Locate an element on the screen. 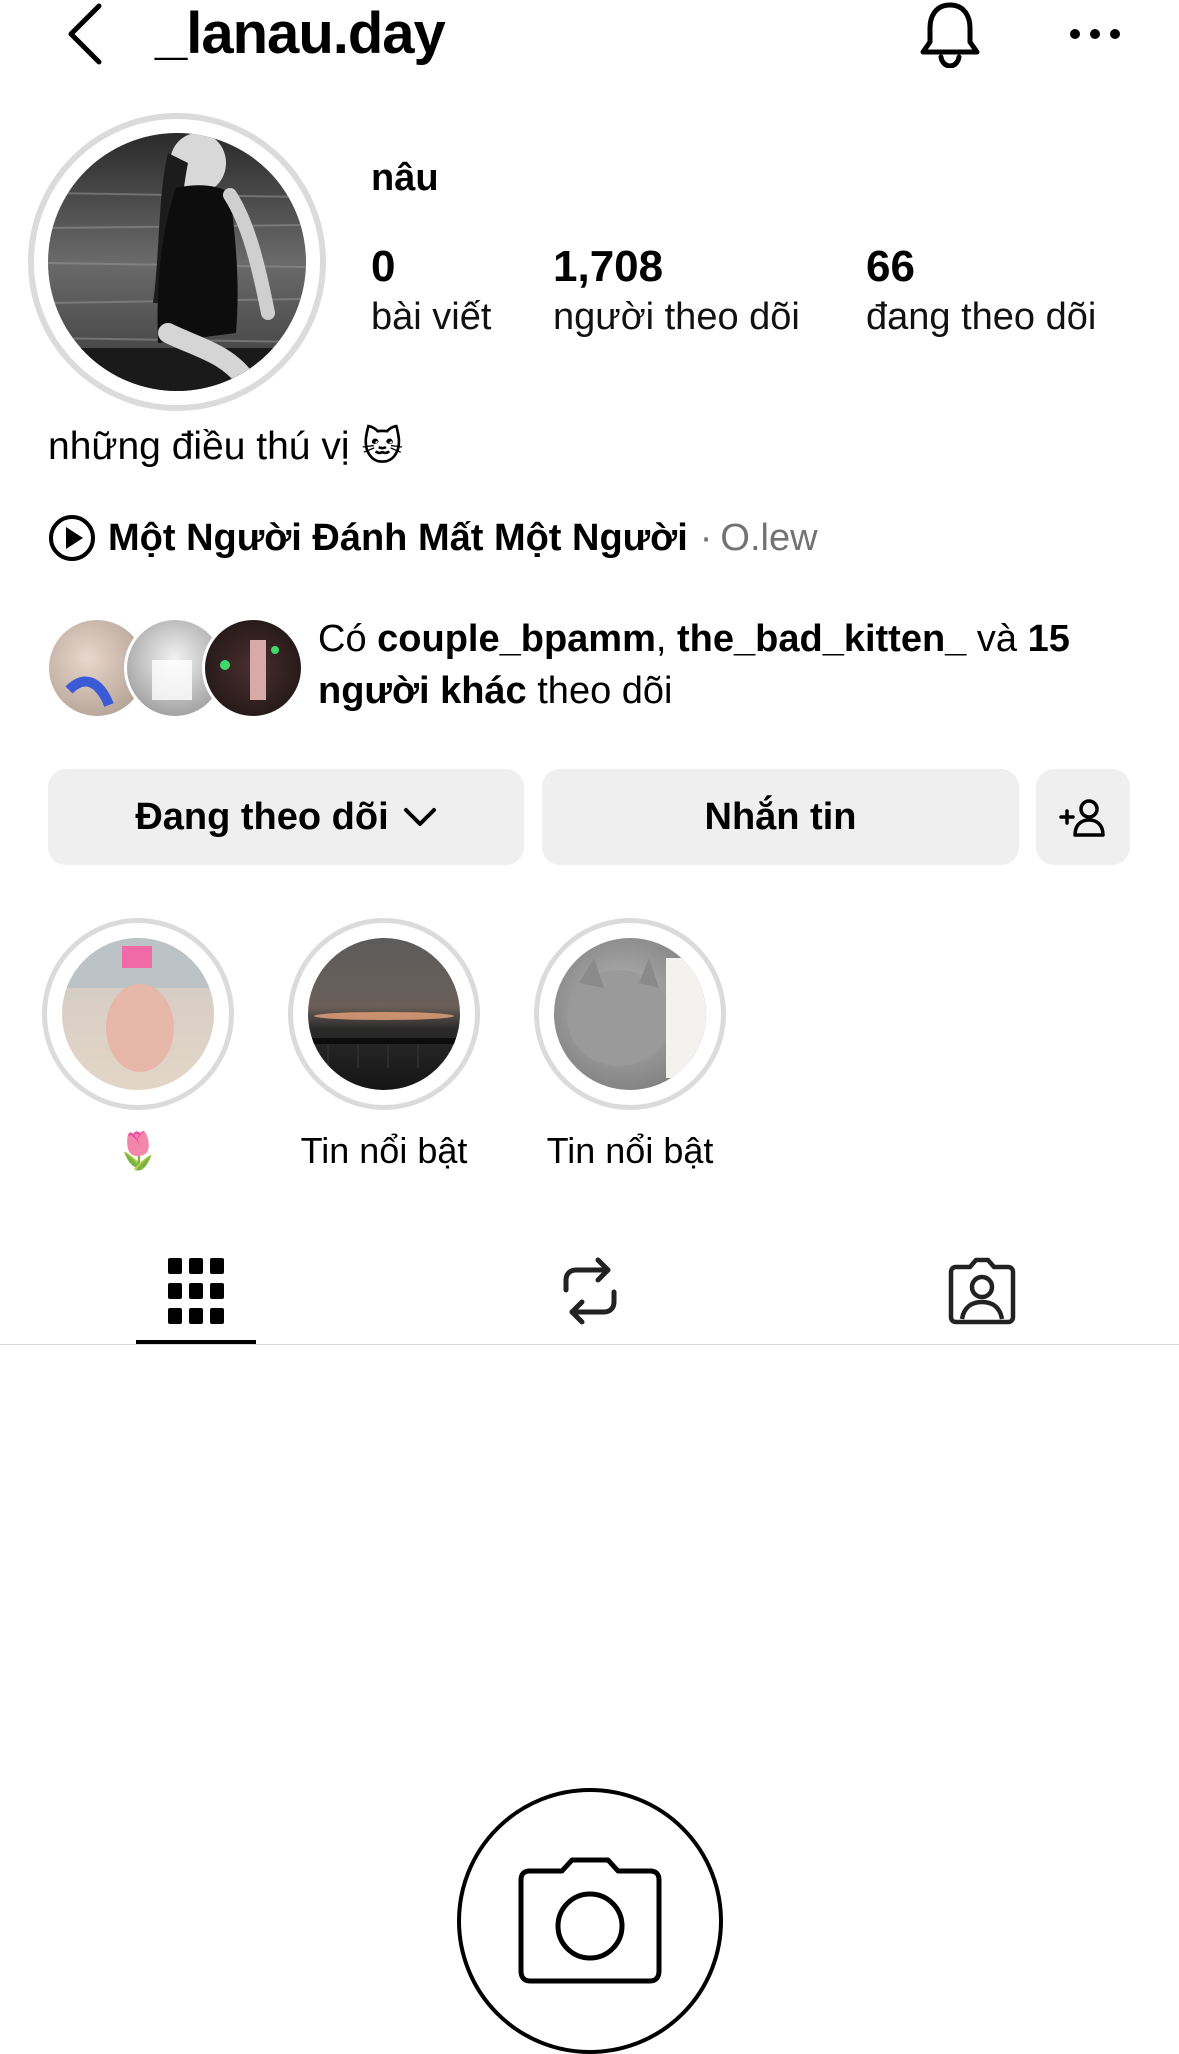 The height and width of the screenshot is (2054, 1179). profile-username: _lanau.day is located at coordinates (300, 33).